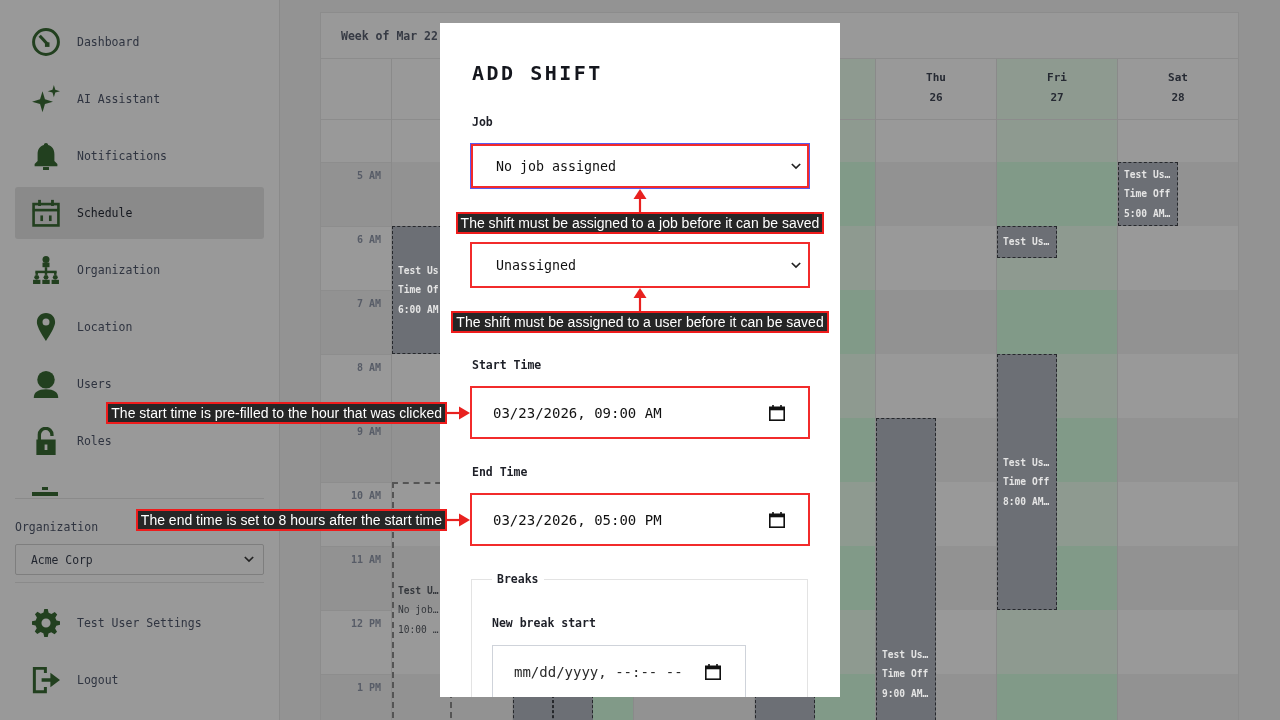  What do you see at coordinates (640, 265) in the screenshot?
I see `select-field: Unassigned` at bounding box center [640, 265].